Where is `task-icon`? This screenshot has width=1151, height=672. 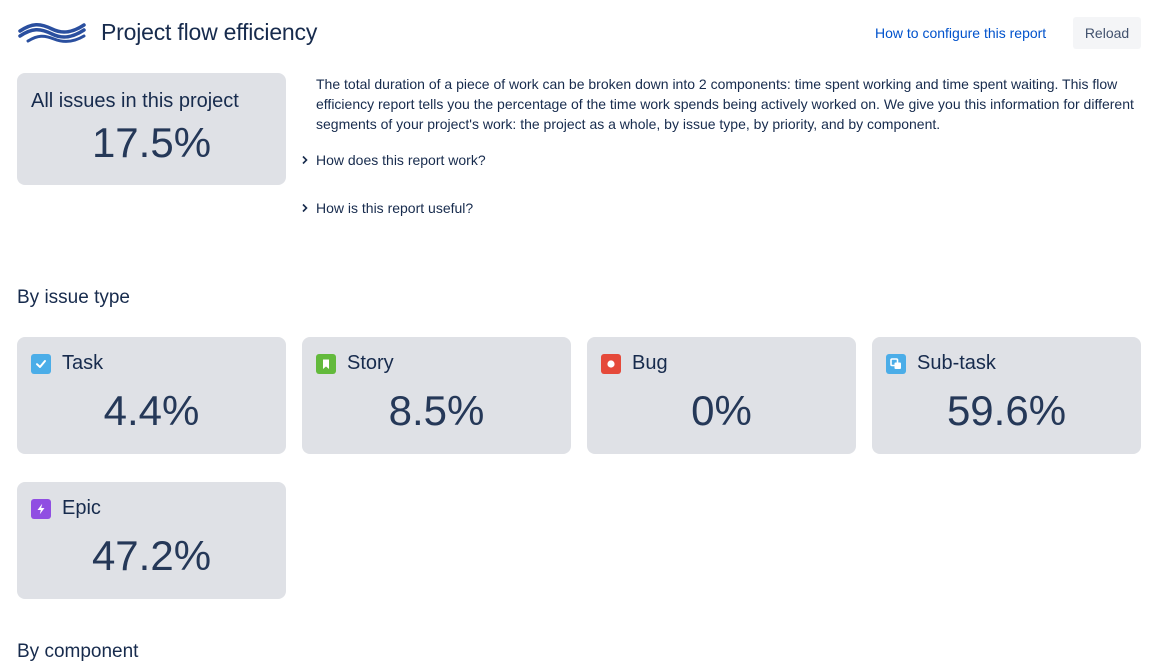 task-icon is located at coordinates (41, 363).